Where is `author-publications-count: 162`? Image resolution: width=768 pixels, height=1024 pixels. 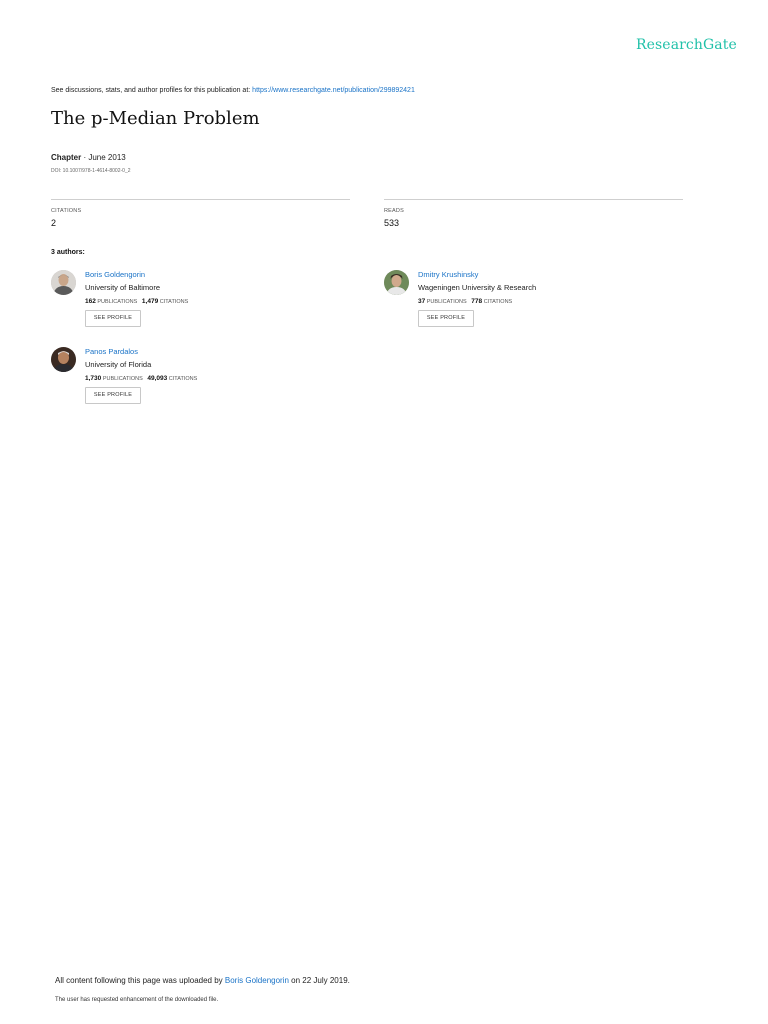 author-publications-count: 162 is located at coordinates (90, 301).